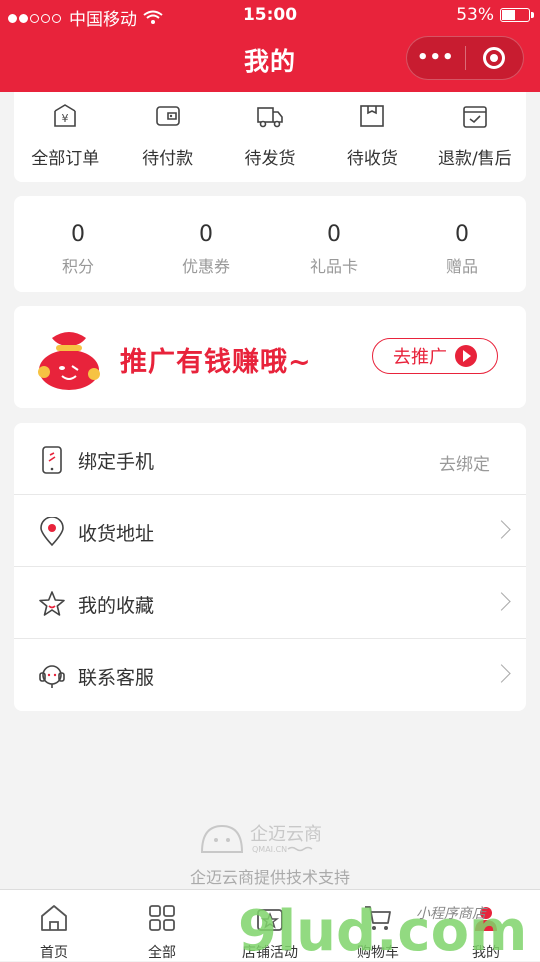 The image size is (540, 962). Describe the element at coordinates (216, 362) in the screenshot. I see `promo-text: 推广有钱赚哦~` at that location.